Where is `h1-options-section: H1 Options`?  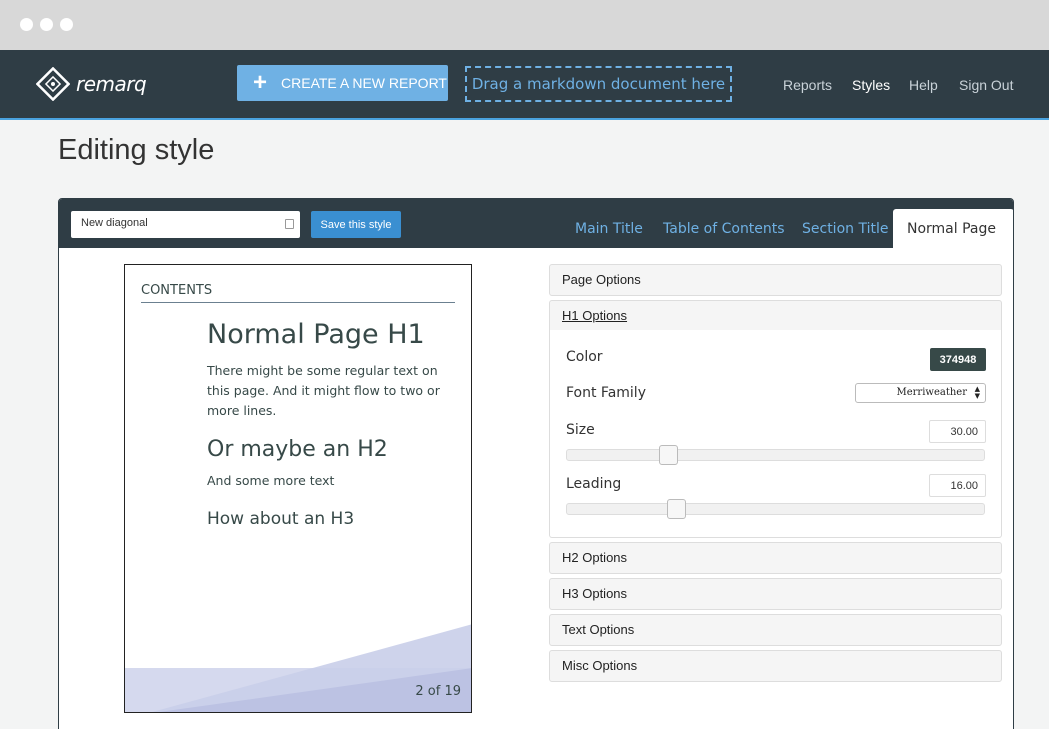 h1-options-section: H1 Options is located at coordinates (775, 316).